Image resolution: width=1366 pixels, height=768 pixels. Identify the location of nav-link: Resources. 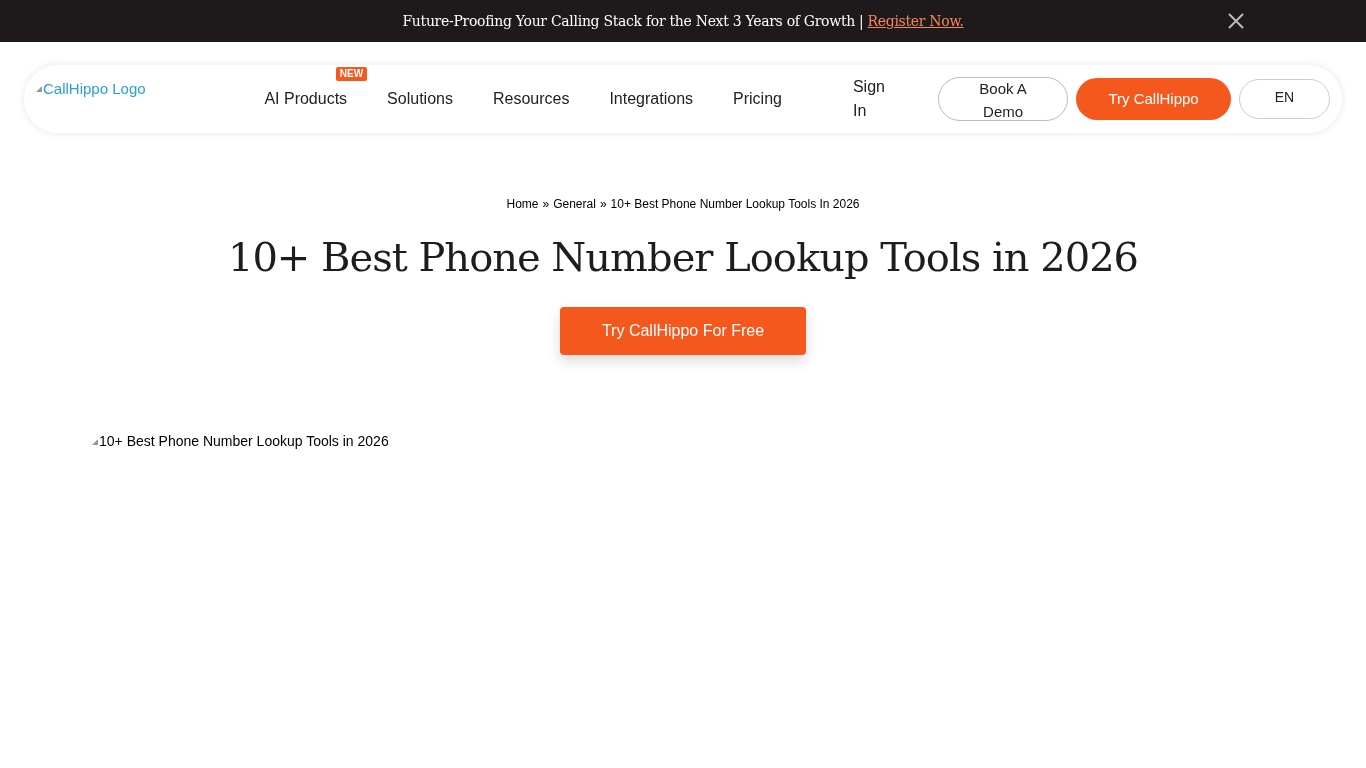
(531, 98).